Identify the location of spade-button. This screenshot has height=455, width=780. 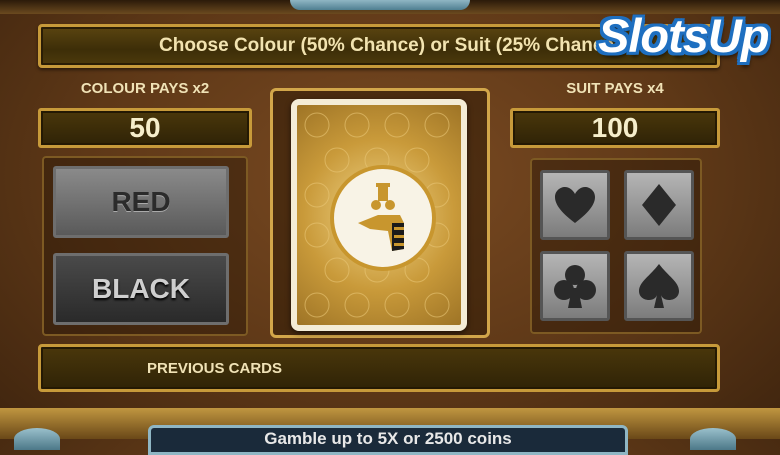
(659, 286).